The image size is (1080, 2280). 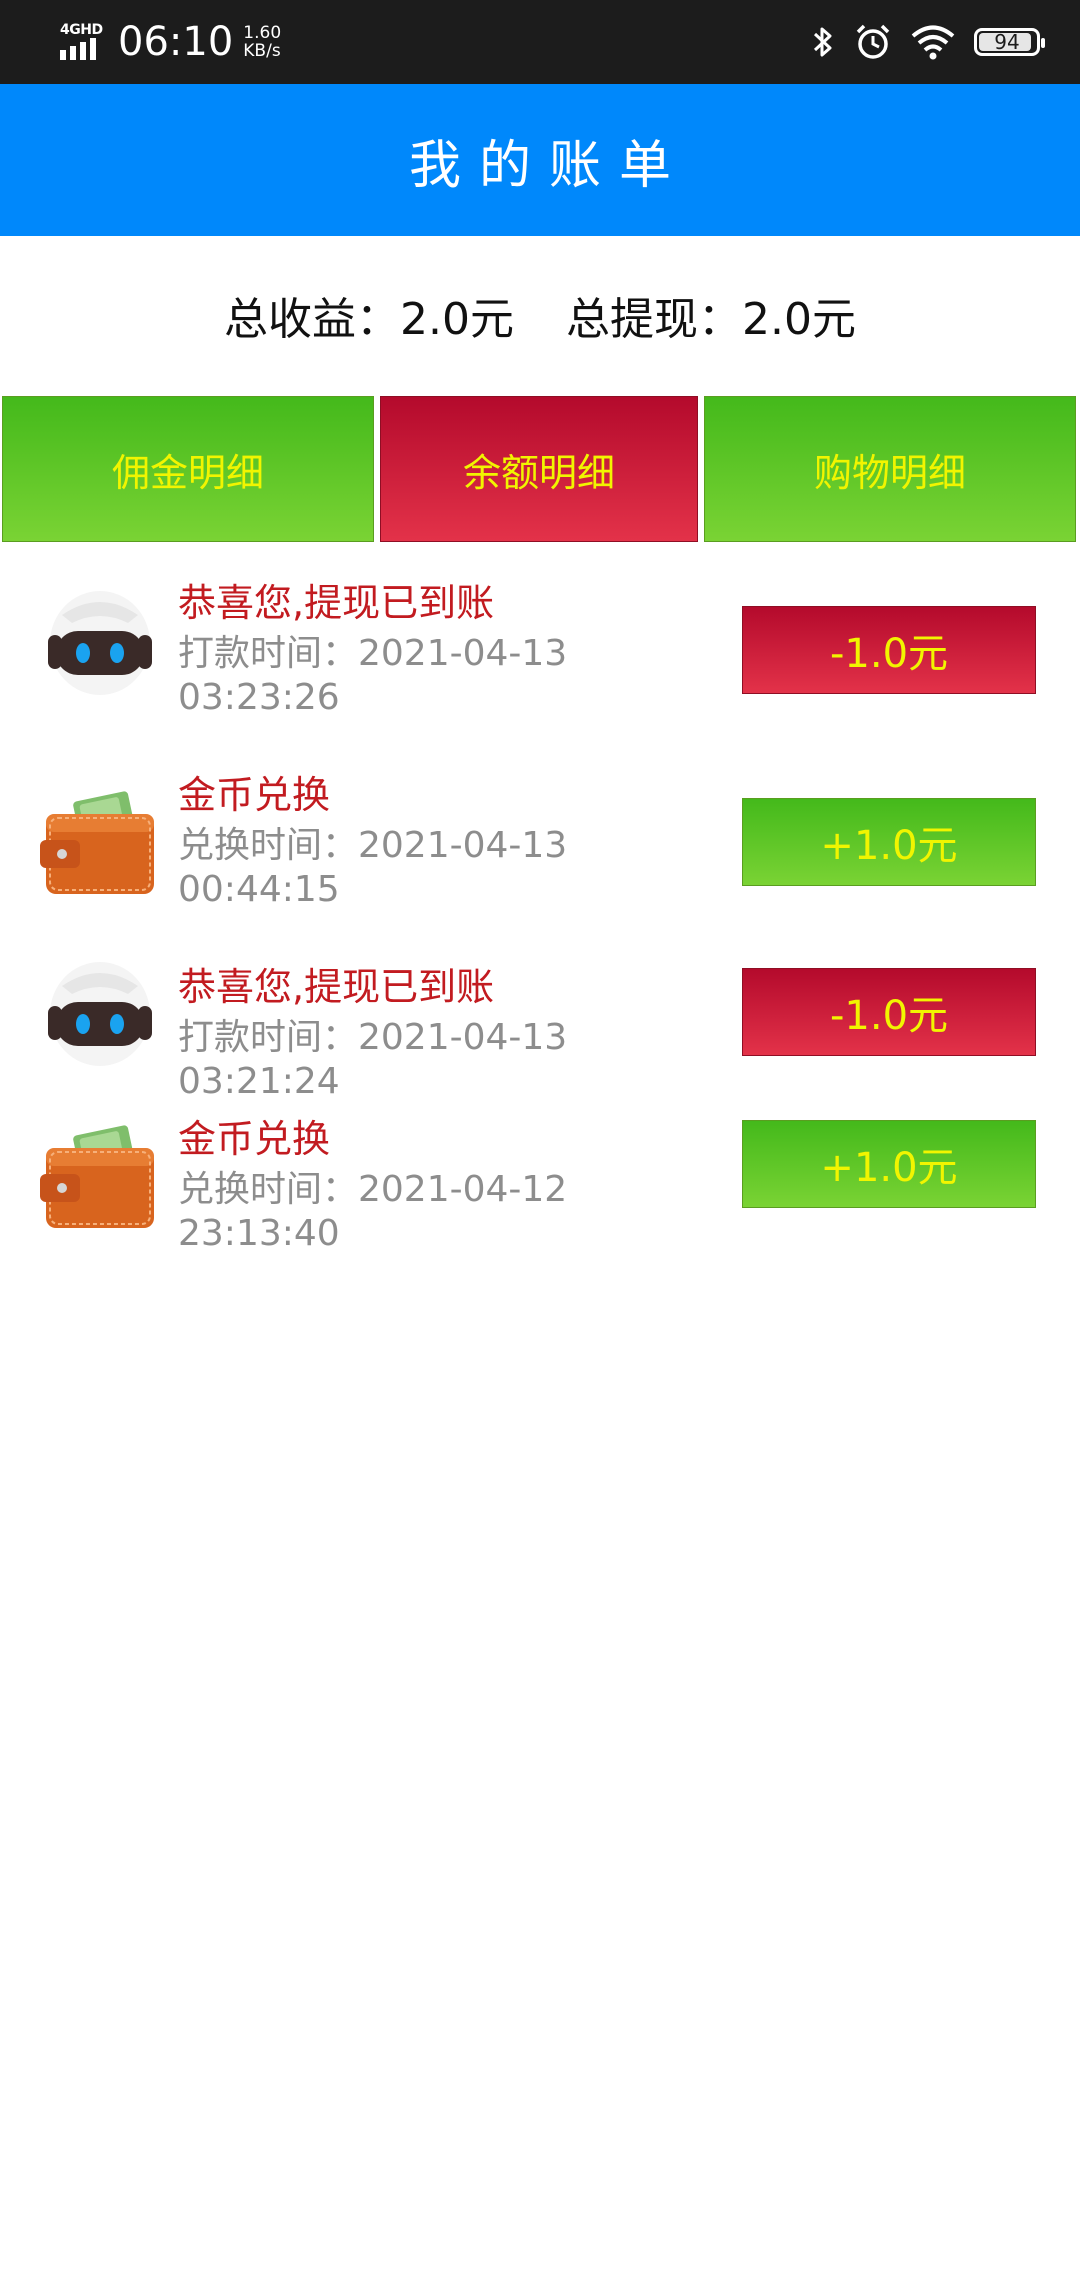 I want to click on bluetooth-icon, so click(x=822, y=42).